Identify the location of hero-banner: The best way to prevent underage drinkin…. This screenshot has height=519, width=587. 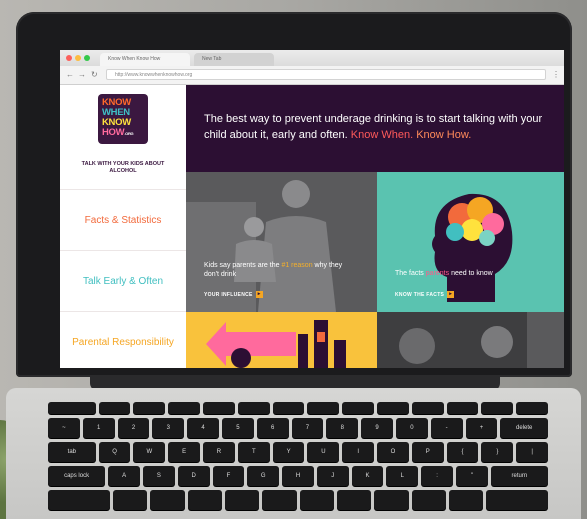
(375, 128).